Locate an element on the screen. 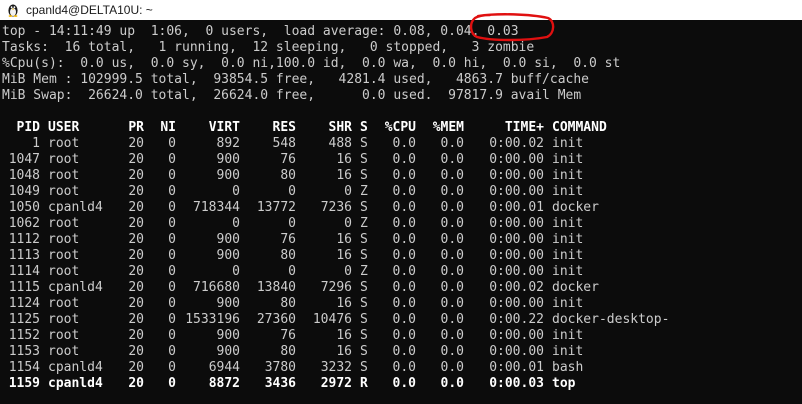 The height and width of the screenshot is (404, 802). cell-pid: 1049 is located at coordinates (24, 191).